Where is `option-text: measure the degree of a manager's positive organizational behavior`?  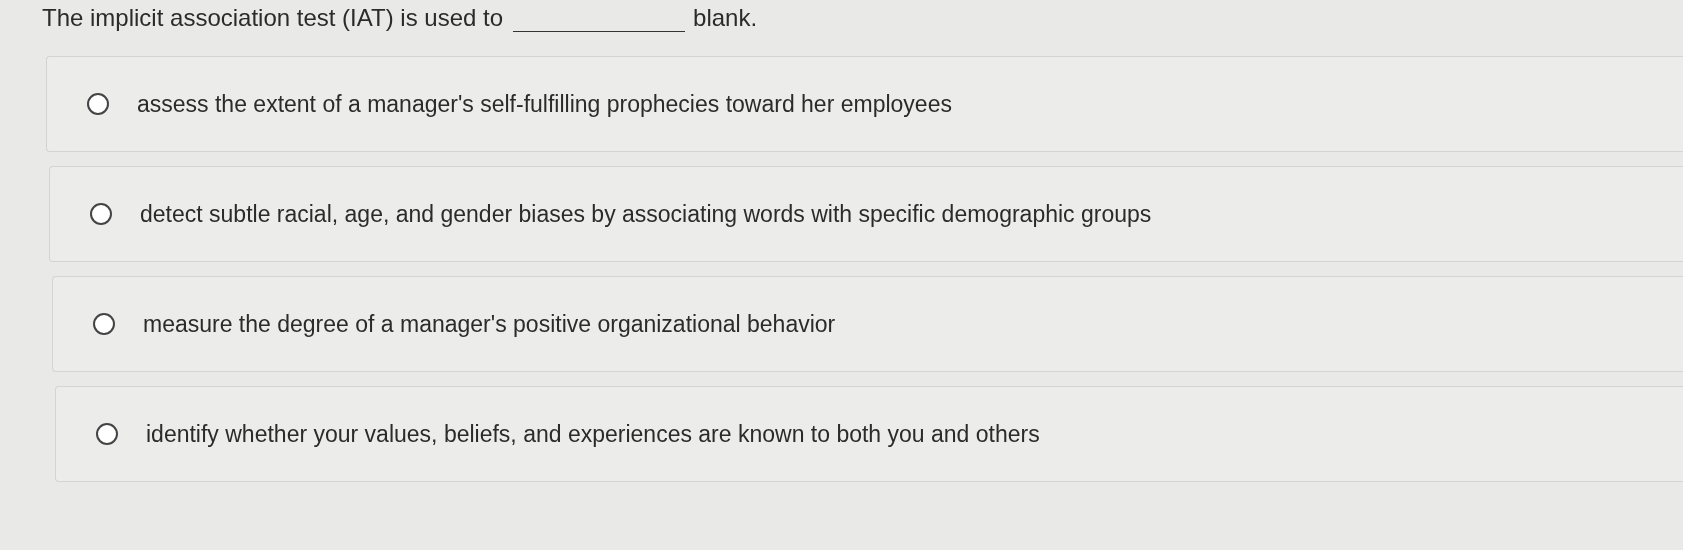
option-text: measure the degree of a manager's positive organizational behavior is located at coordinates (489, 324).